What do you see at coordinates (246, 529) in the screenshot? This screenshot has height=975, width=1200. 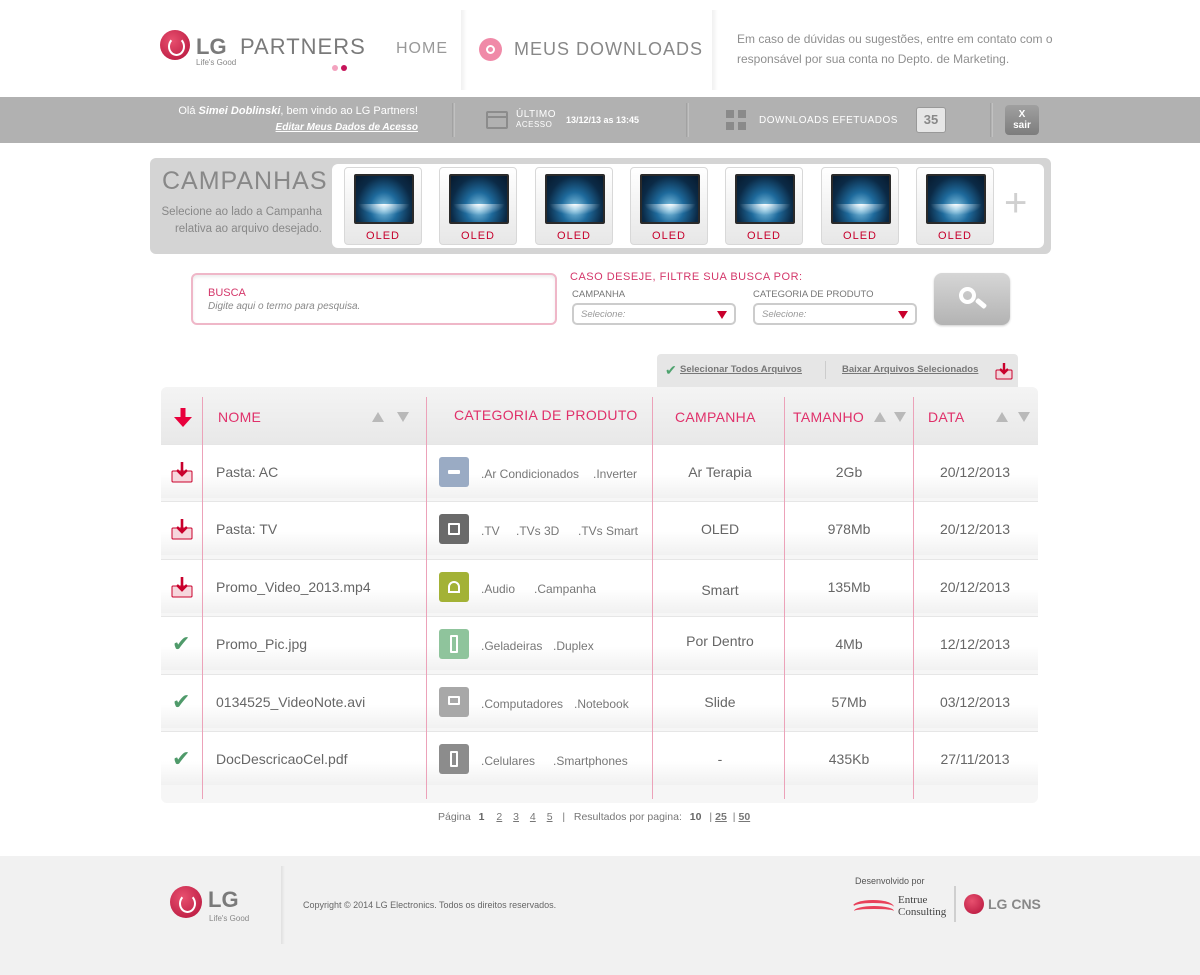 I see `file-name: Pasta: TV` at bounding box center [246, 529].